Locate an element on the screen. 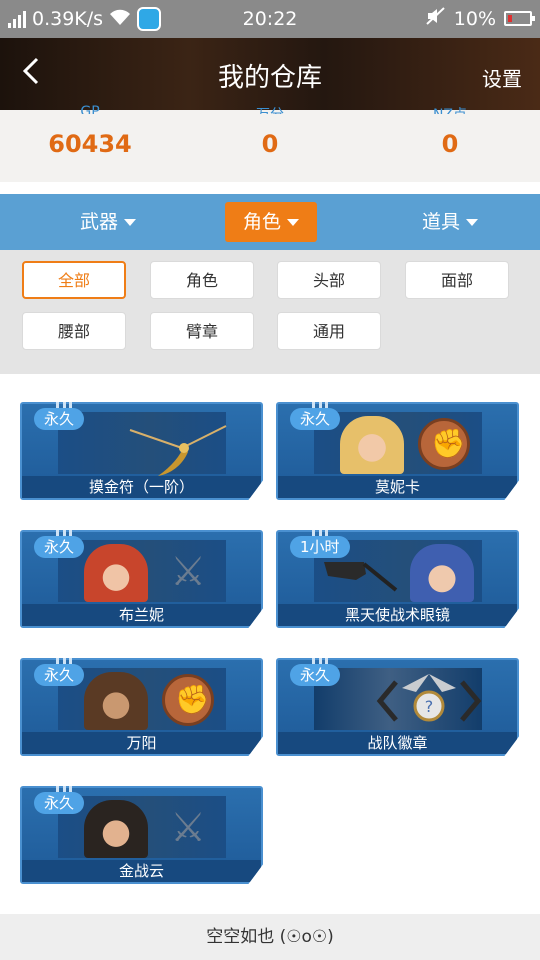 The image size is (540, 960). item-card: ? 永久 战队徽章 is located at coordinates (397, 707).